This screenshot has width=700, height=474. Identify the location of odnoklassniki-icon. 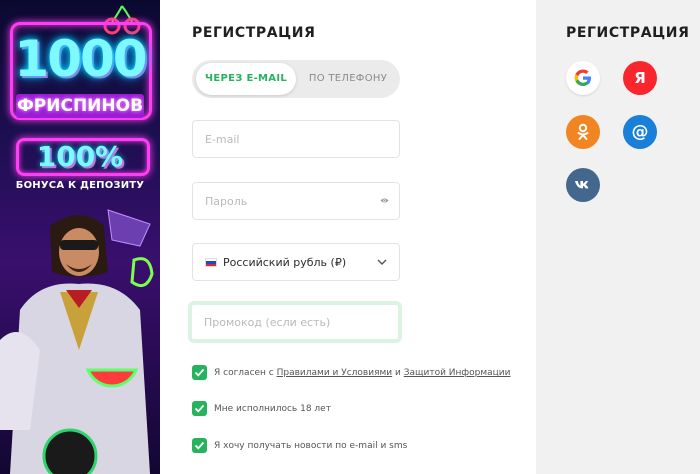
(583, 131).